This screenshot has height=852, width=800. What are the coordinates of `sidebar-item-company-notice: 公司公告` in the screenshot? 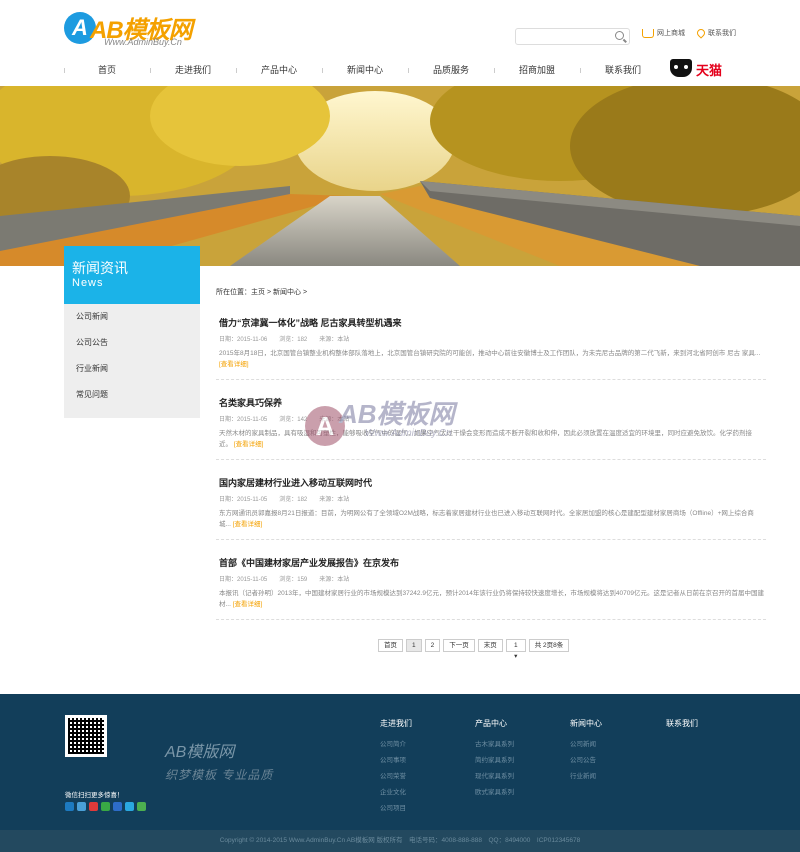 It's located at (132, 343).